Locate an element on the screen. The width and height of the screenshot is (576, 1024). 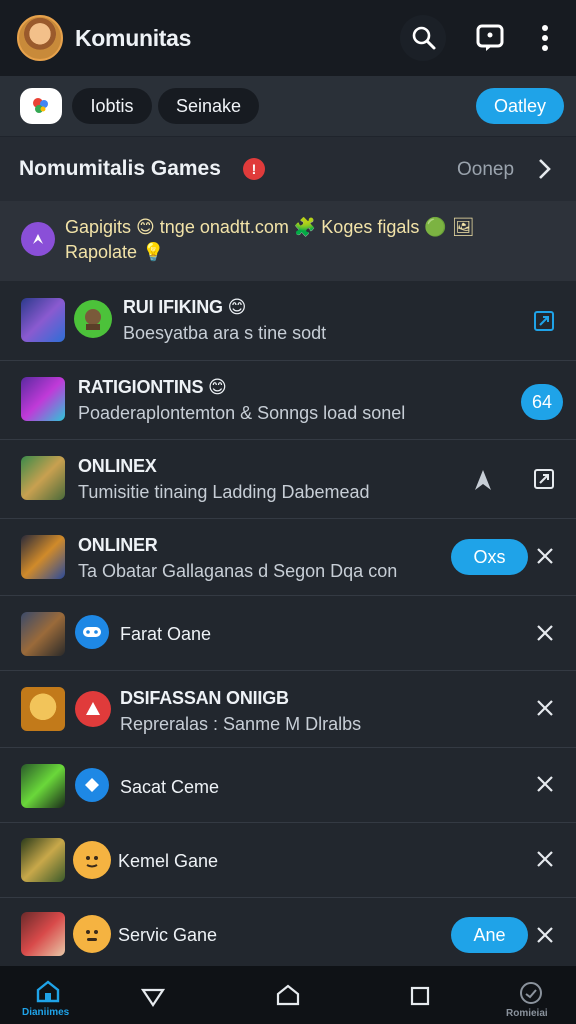
row-title: RATIGIONTINS 😊 is located at coordinates (152, 387).